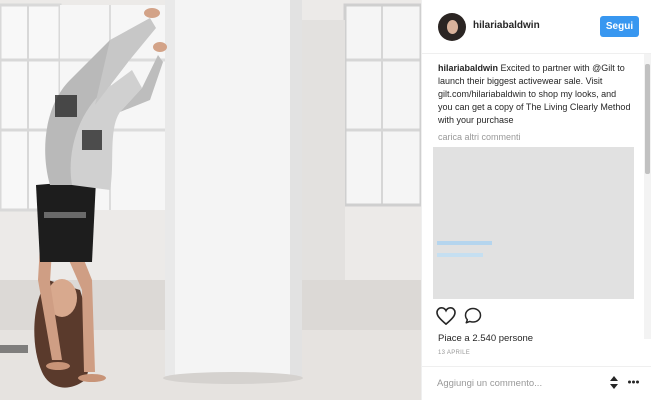  I want to click on stepper-icon, so click(614, 382).